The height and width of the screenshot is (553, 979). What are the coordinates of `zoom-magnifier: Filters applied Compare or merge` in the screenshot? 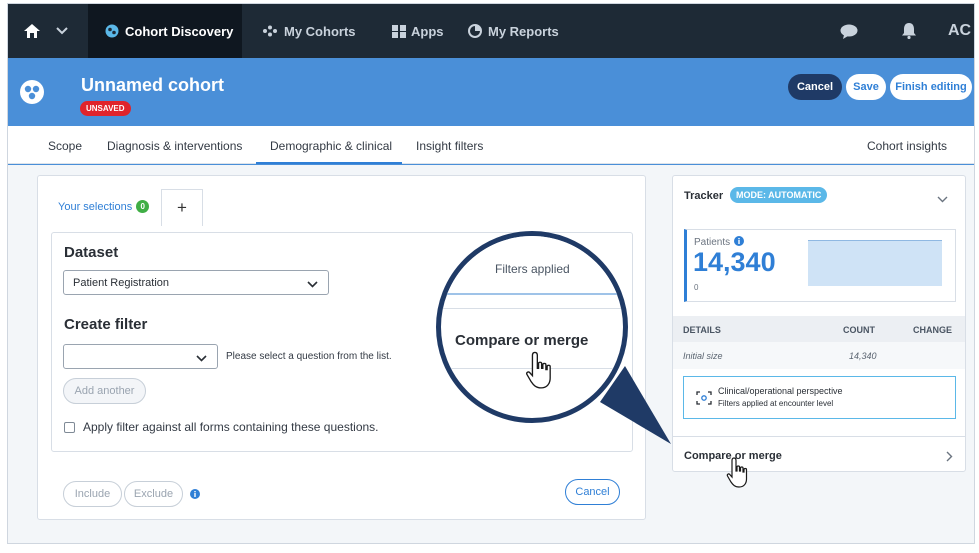 It's located at (532, 327).